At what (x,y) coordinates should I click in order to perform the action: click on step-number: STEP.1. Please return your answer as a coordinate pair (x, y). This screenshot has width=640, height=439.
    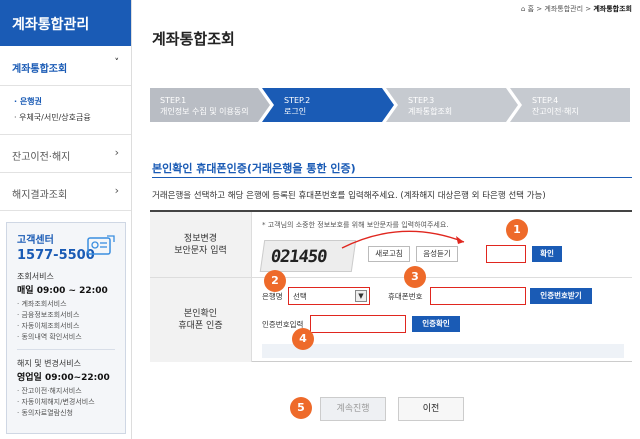
    Looking at the image, I should click on (173, 100).